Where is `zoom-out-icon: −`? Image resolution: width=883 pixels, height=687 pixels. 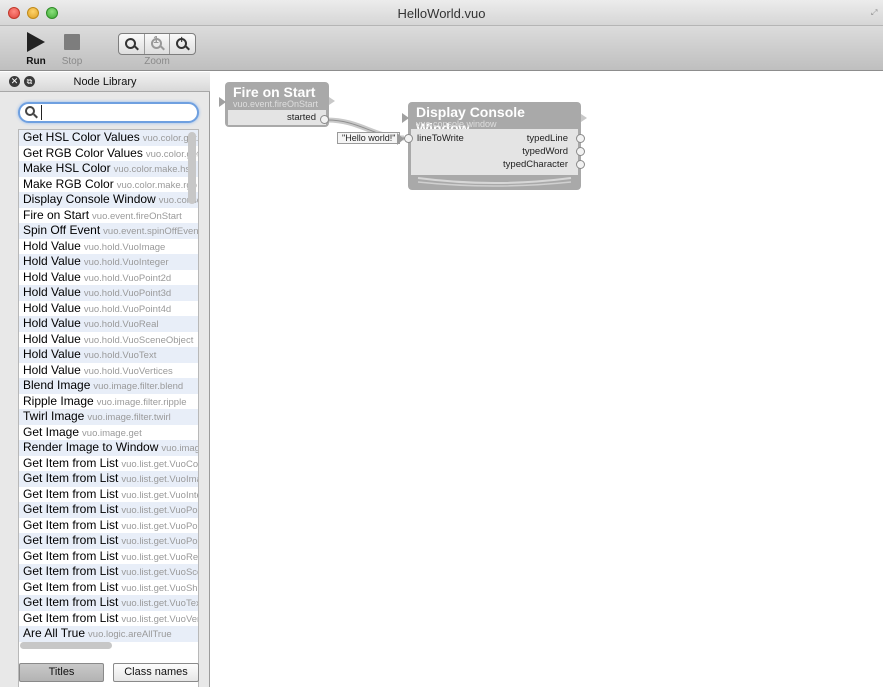
zoom-out-icon: − is located at coordinates (131, 43).